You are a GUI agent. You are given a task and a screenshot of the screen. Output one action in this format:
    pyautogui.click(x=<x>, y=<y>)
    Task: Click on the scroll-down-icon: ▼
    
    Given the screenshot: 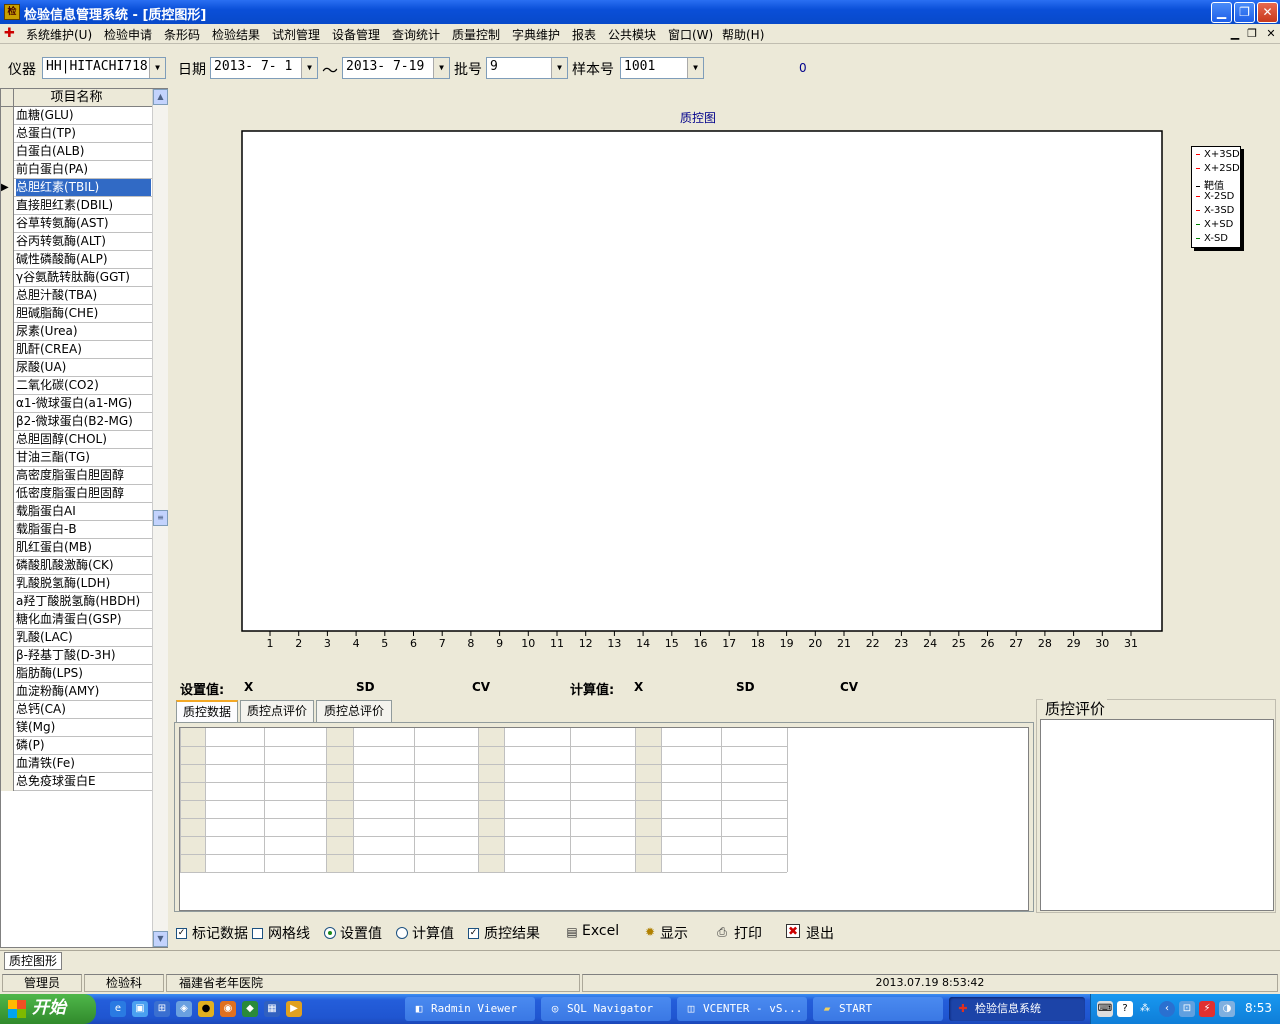 What is the action you would take?
    pyautogui.click(x=160, y=939)
    